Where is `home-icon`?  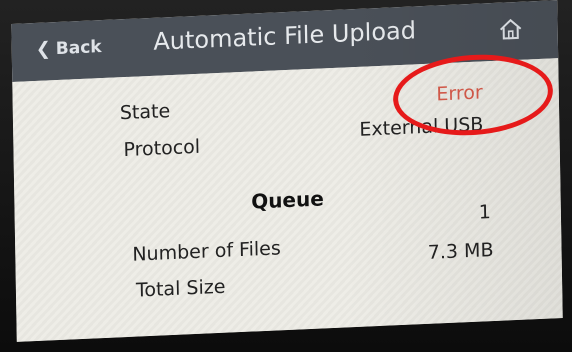
home-icon is located at coordinates (510, 29).